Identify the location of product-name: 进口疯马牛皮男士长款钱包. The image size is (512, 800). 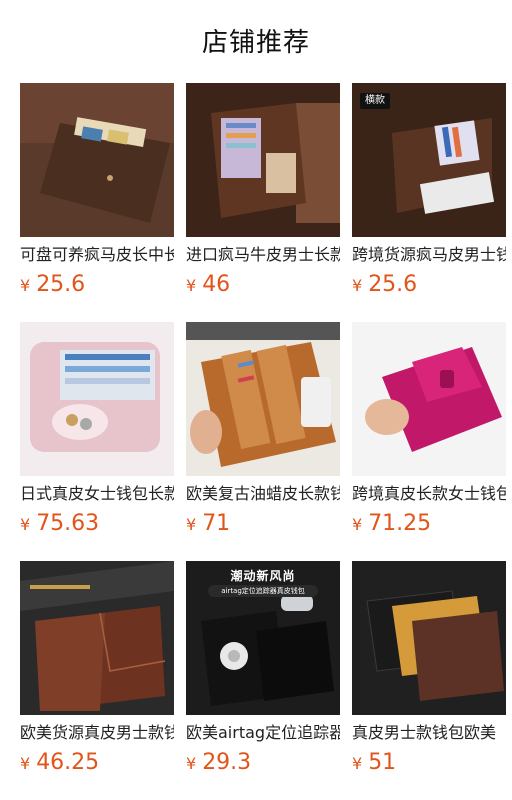
(263, 255).